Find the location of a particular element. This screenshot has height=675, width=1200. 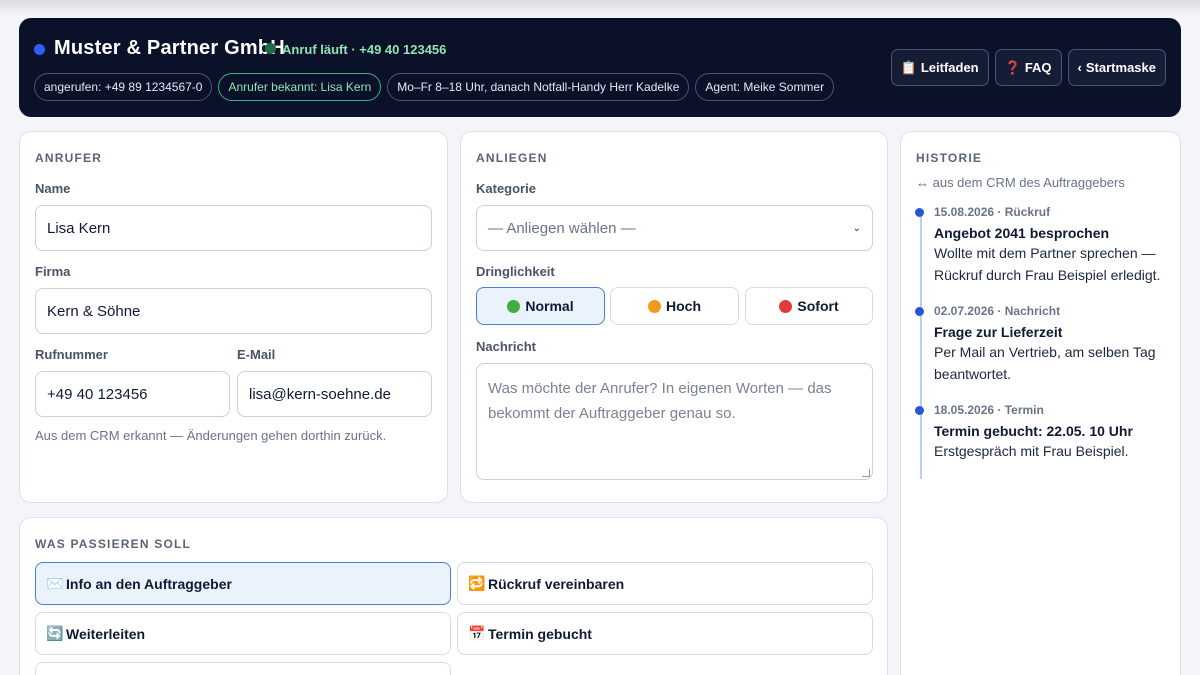

top-shade is located at coordinates (600, 8).